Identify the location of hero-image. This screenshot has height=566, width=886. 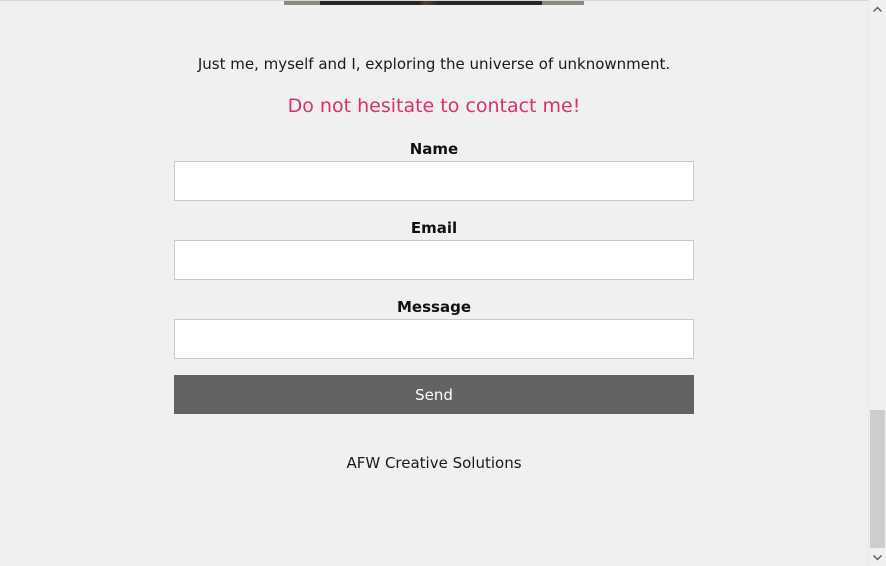
(434, 3).